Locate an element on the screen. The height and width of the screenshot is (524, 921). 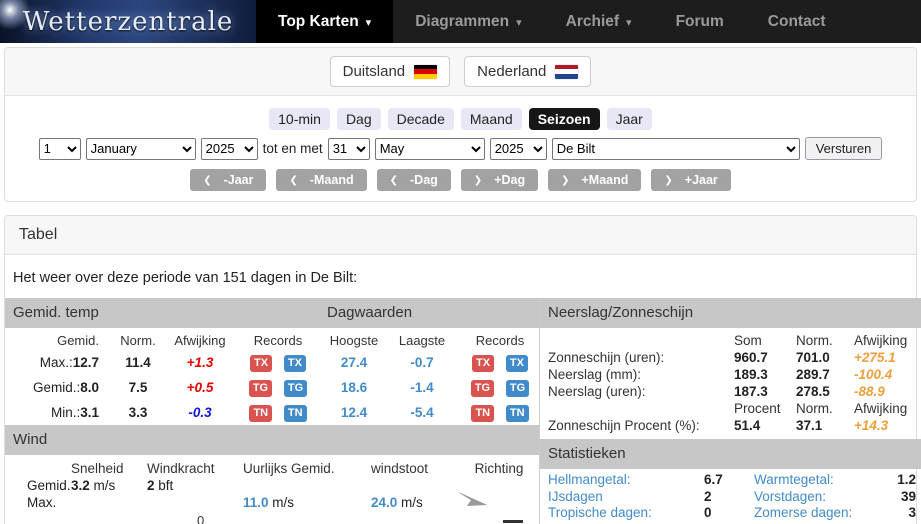
minus-dag-button: ❮ -Dag is located at coordinates (413, 180).